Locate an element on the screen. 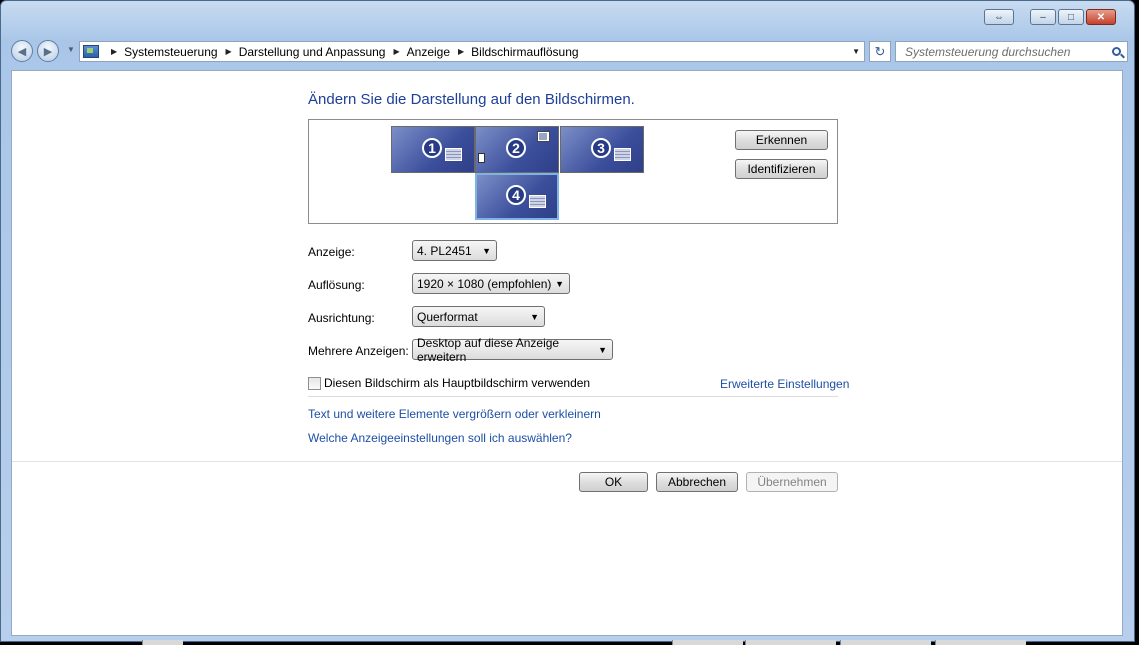  breadcrumb-item: ▶ Systemsteuerung is located at coordinates (160, 52).